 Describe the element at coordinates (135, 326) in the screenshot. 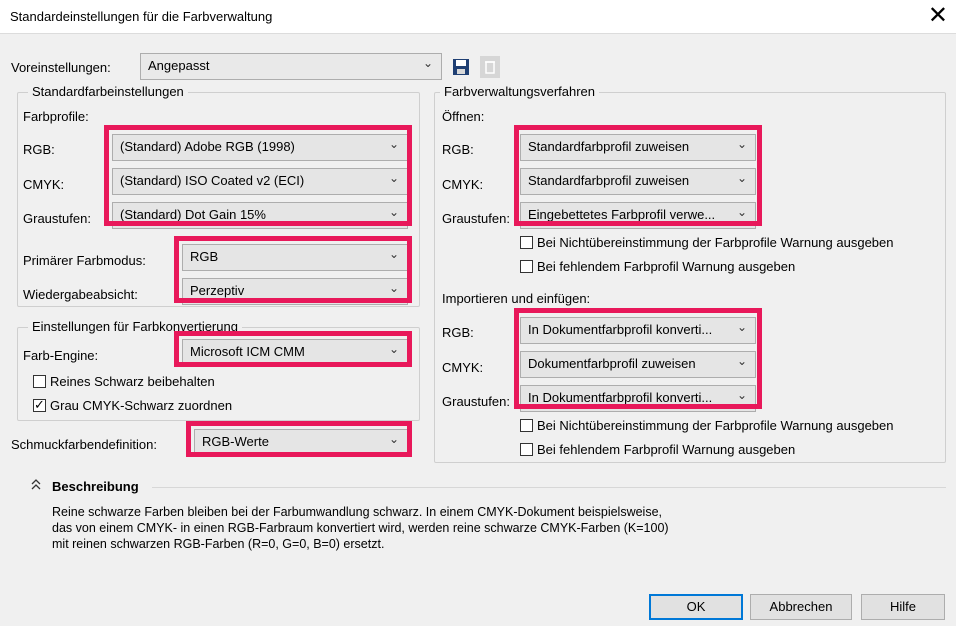

I see `conversion-legend: Einstellungen für Farbkonvertierung` at that location.